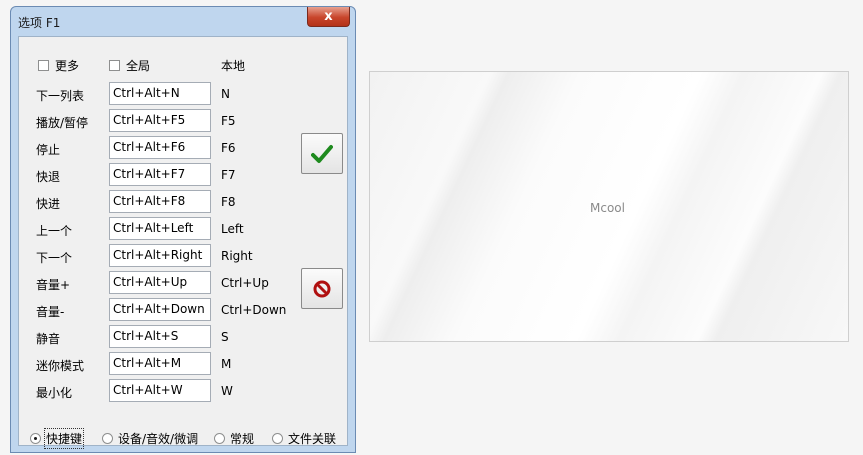 This screenshot has height=455, width=863. I want to click on local-hotkey-value: Ctrl+Down, so click(254, 310).